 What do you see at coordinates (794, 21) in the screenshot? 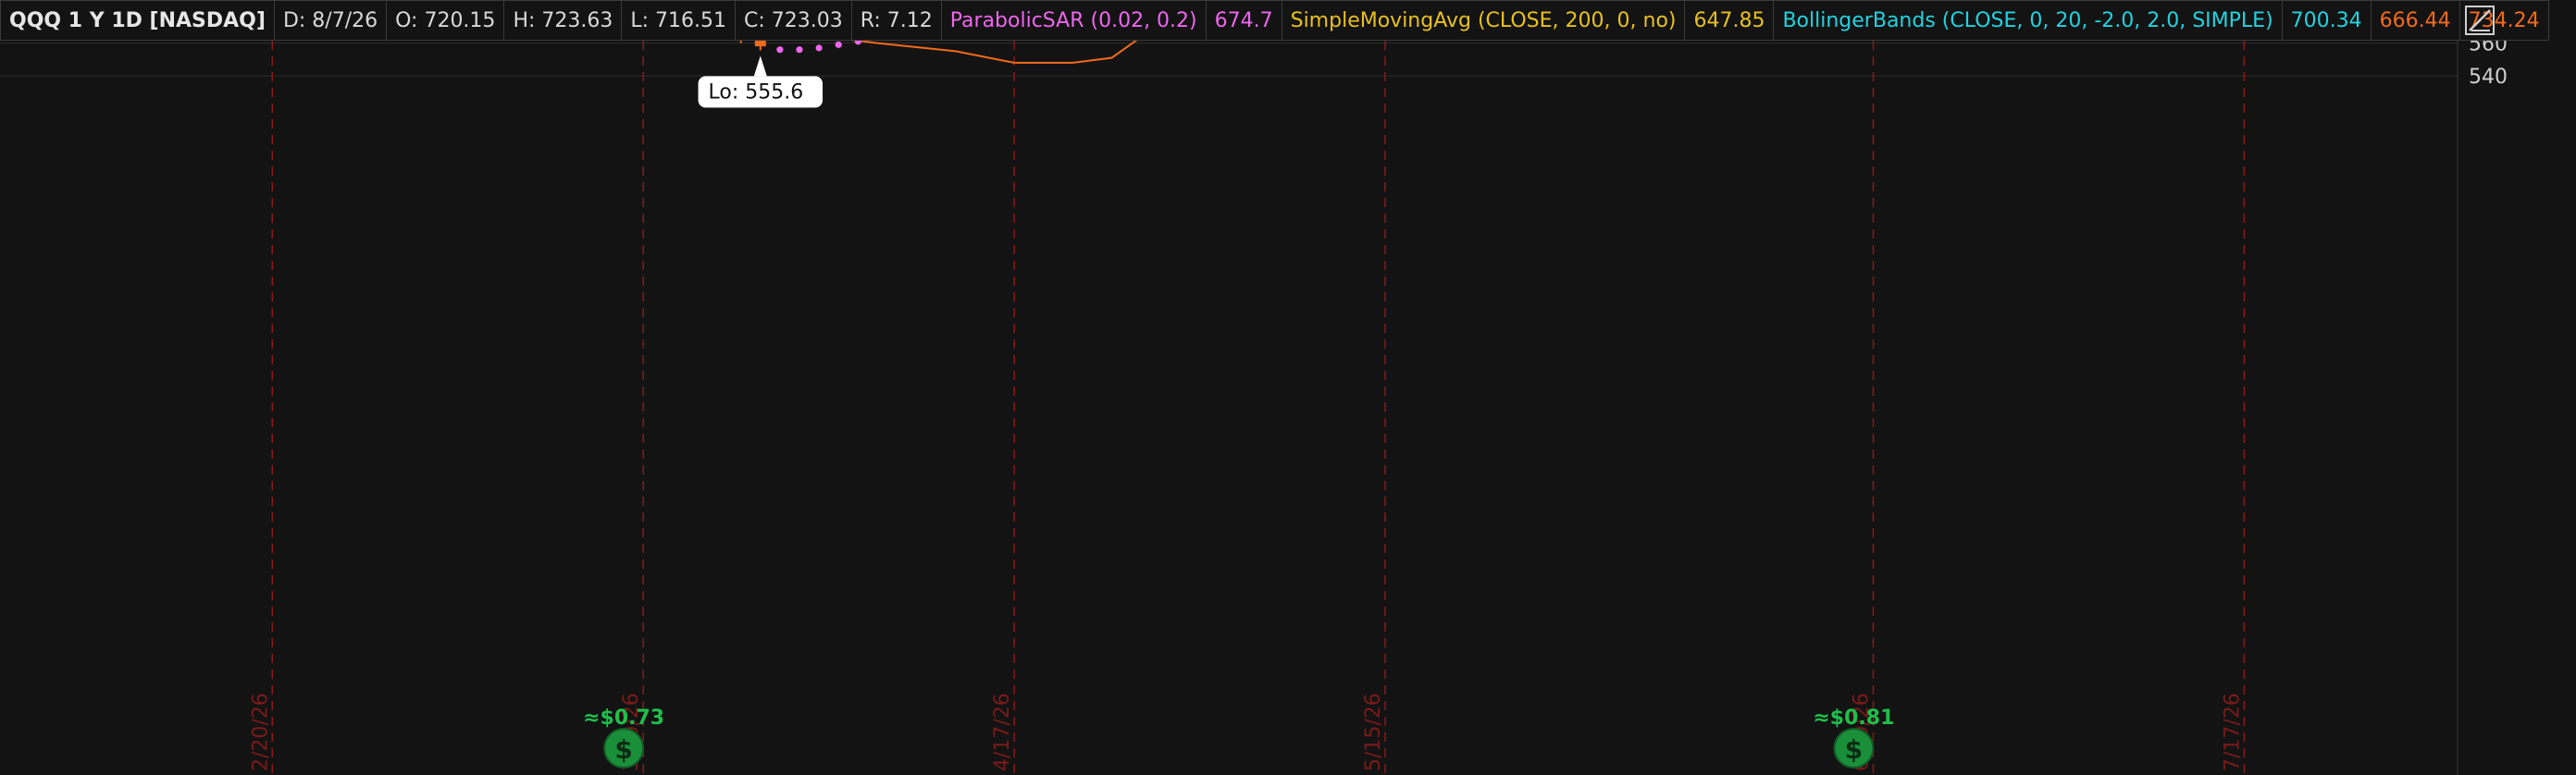
I see `close-value: C: 723.03` at bounding box center [794, 21].